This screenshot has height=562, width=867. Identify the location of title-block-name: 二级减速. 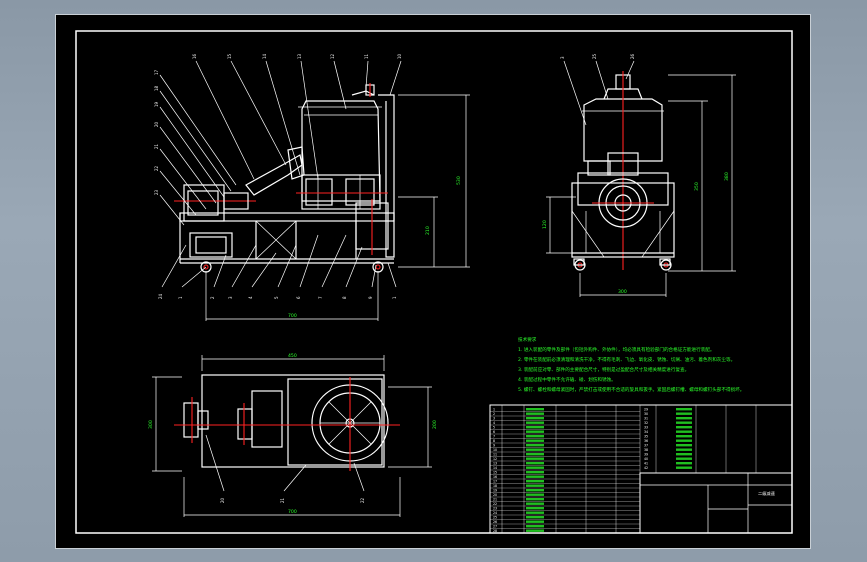
(767, 493).